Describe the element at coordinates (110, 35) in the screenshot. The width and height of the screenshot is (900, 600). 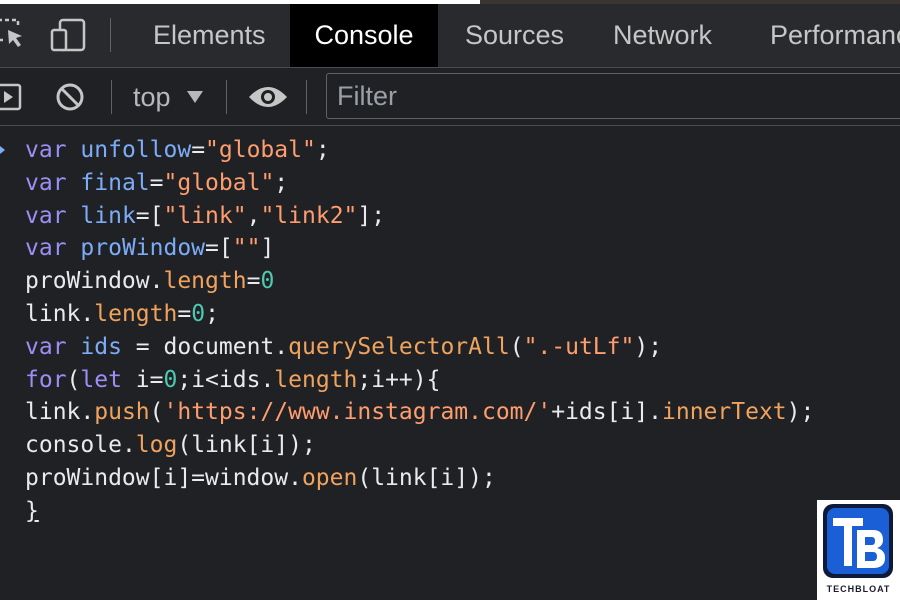
I see `tab-separator` at that location.